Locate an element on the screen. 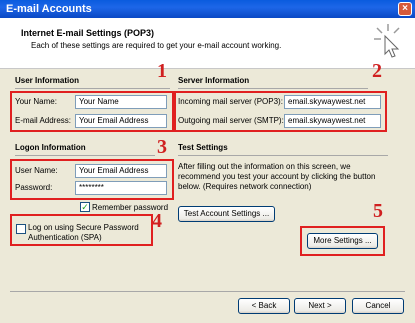  footer-divider is located at coordinates (207, 291).